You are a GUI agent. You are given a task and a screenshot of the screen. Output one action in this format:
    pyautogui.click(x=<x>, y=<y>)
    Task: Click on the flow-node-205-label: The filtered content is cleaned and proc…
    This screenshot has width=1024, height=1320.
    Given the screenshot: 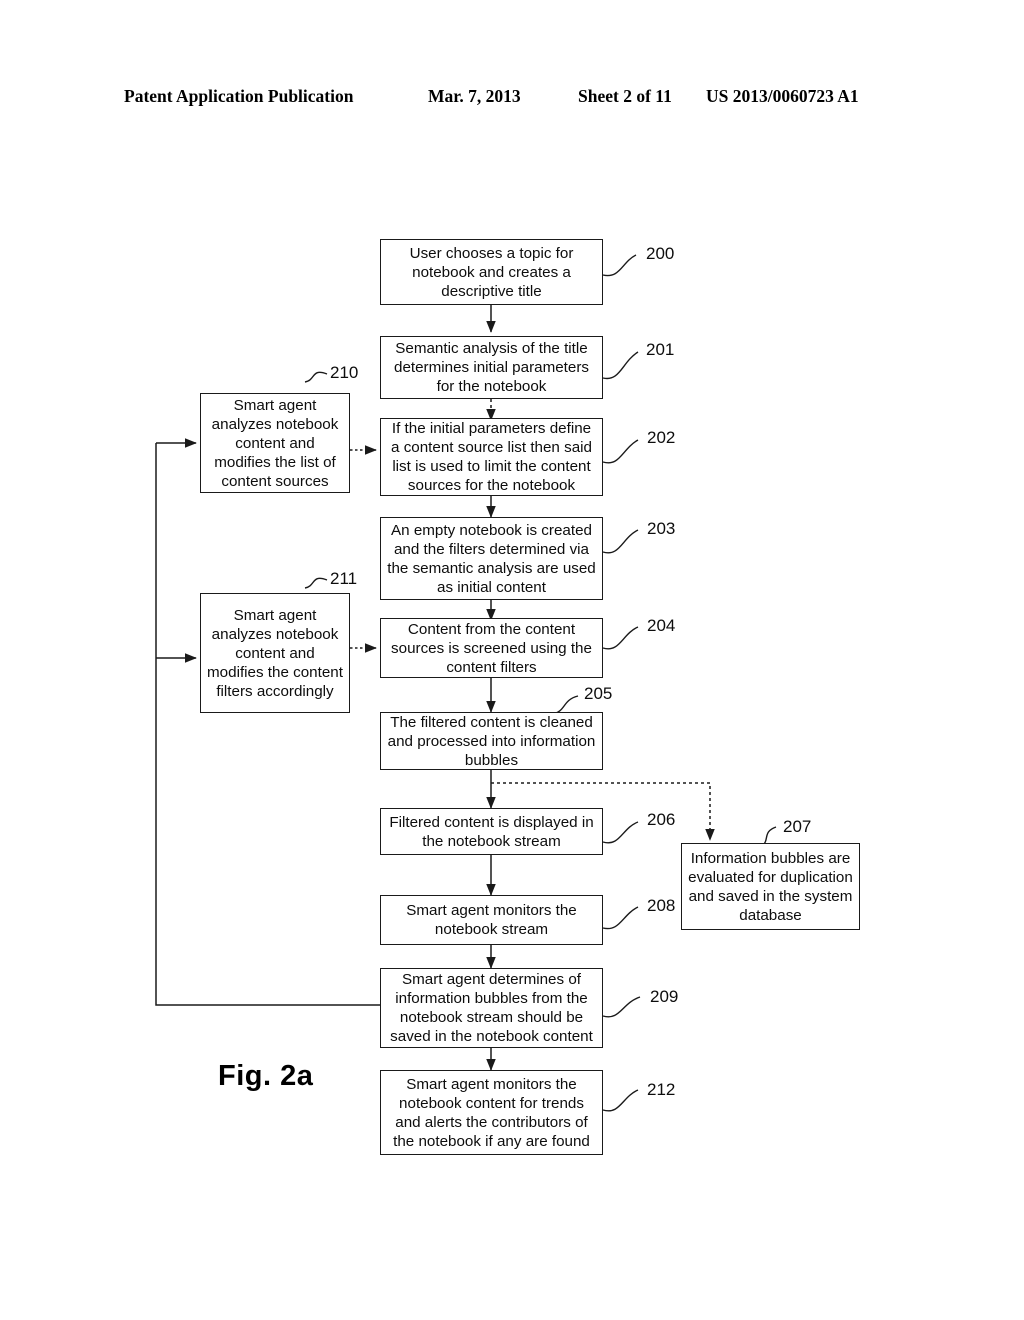 What is the action you would take?
    pyautogui.click(x=491, y=741)
    